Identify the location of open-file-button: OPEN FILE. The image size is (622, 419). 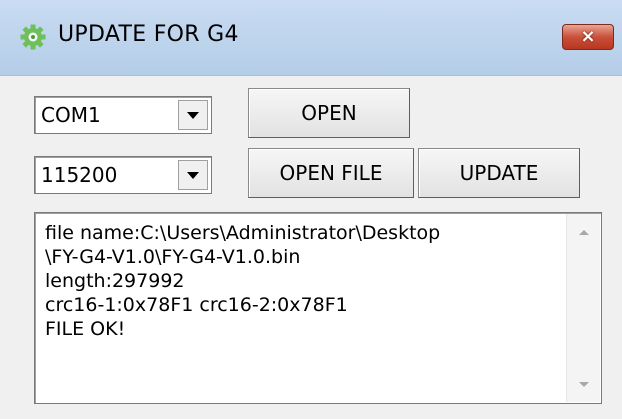
(331, 173).